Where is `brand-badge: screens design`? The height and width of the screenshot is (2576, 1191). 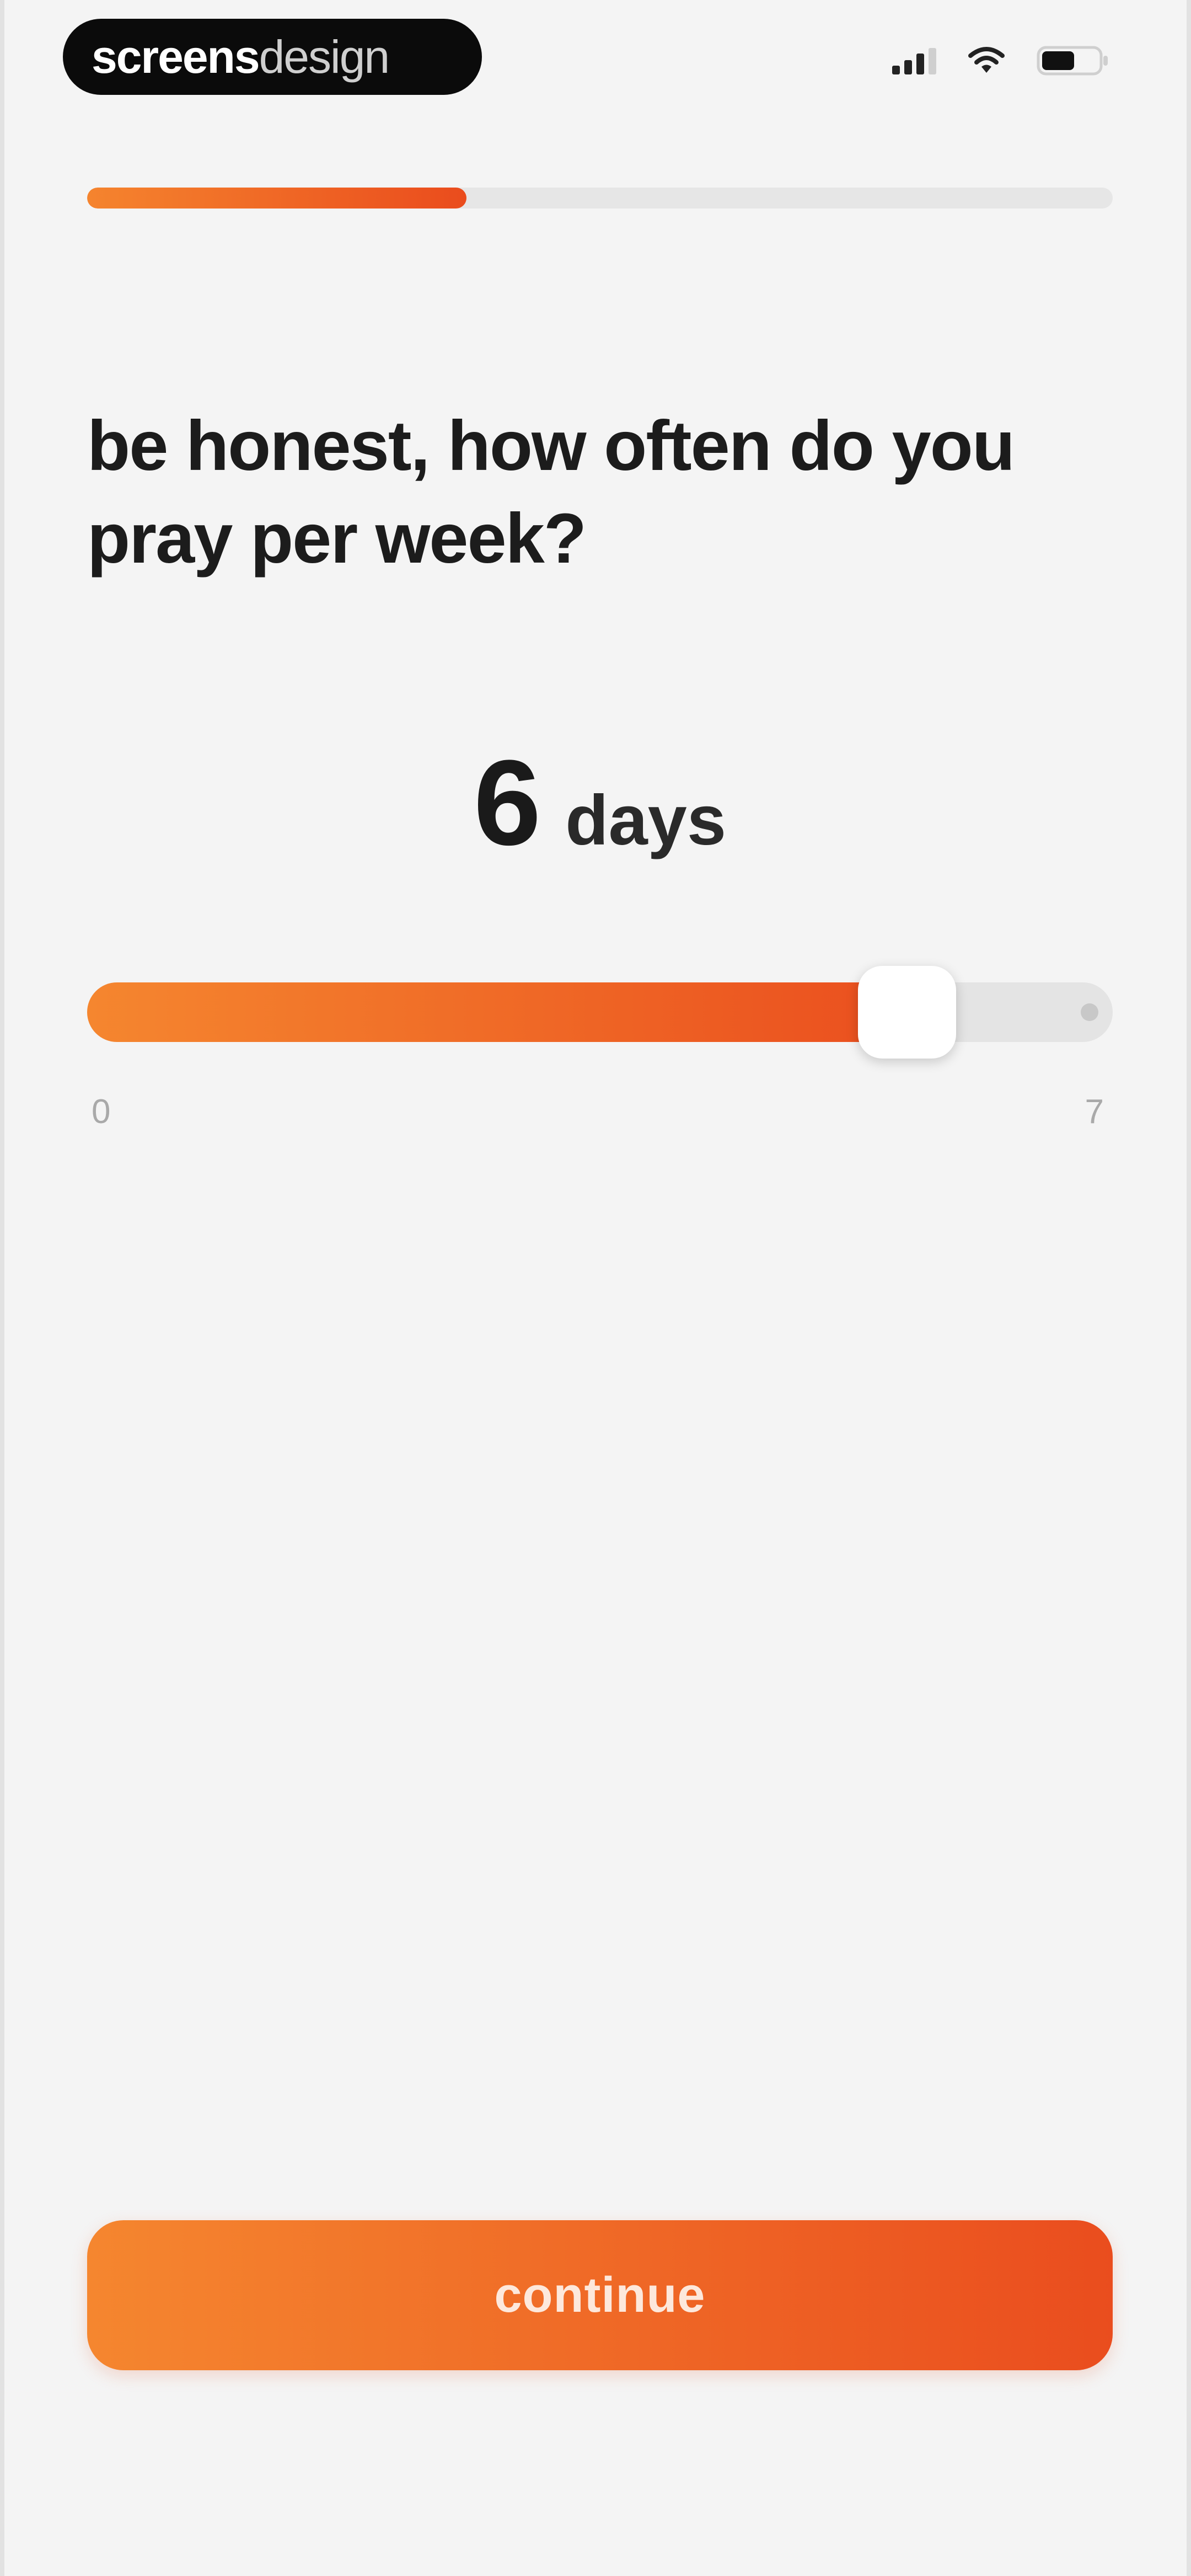
brand-badge: screens design is located at coordinates (272, 57).